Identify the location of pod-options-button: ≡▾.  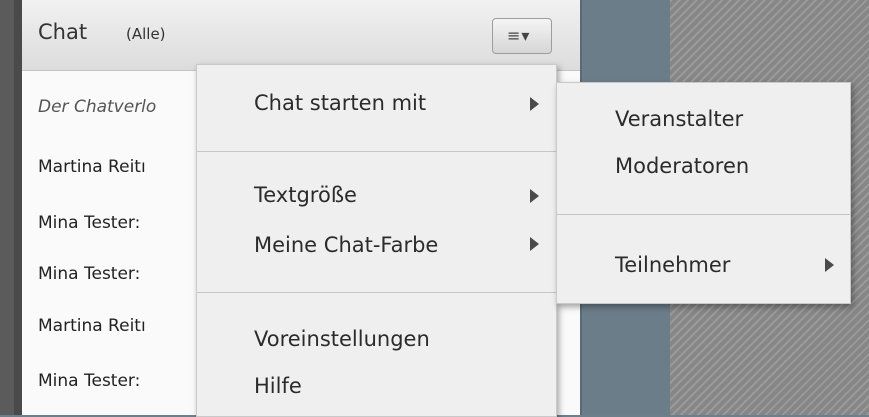
(522, 36).